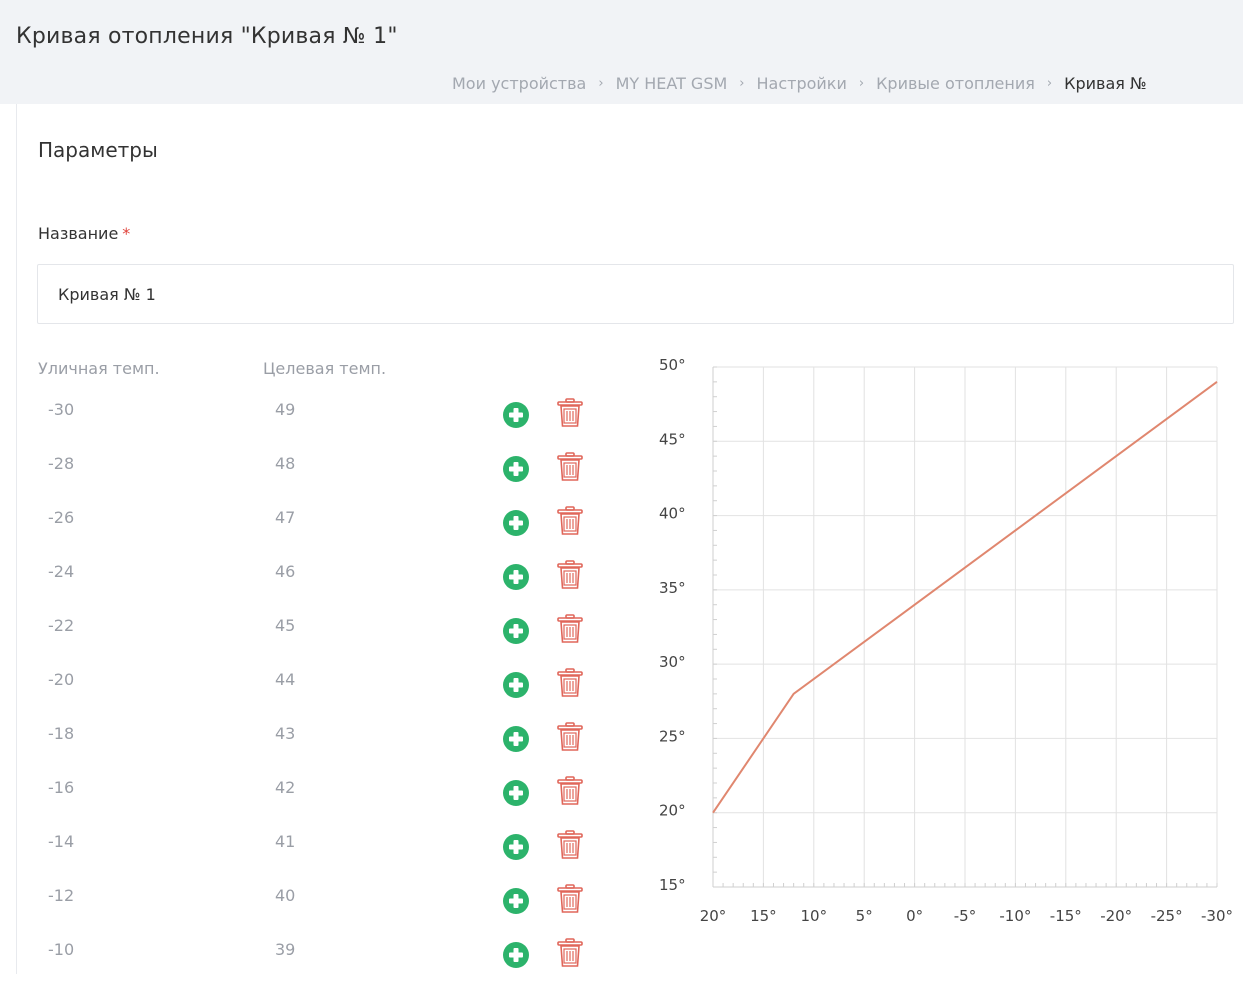 The height and width of the screenshot is (994, 1243). I want to click on breadcrumb-my-devices: Мои устройства, so click(519, 83).